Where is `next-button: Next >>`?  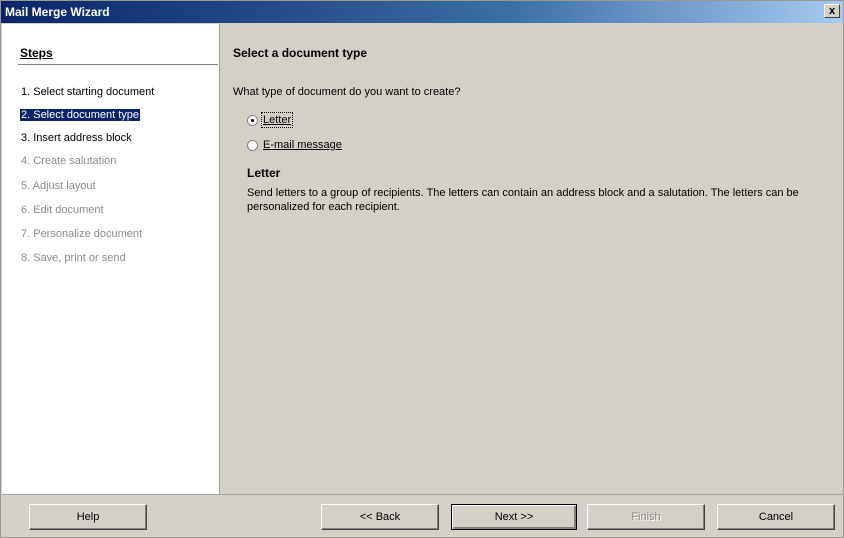 next-button: Next >> is located at coordinates (514, 517).